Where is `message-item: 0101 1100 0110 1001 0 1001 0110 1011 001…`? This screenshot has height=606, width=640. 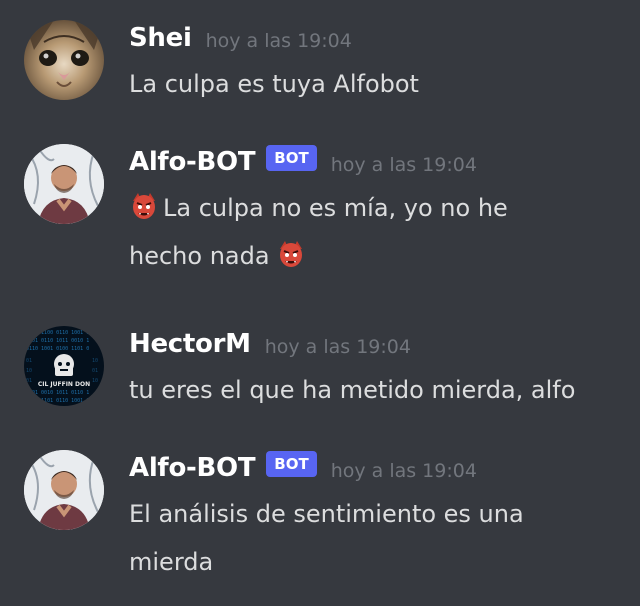 message-item: 0101 1100 0110 1001 0 1001 0110 1011 001… is located at coordinates (320, 371).